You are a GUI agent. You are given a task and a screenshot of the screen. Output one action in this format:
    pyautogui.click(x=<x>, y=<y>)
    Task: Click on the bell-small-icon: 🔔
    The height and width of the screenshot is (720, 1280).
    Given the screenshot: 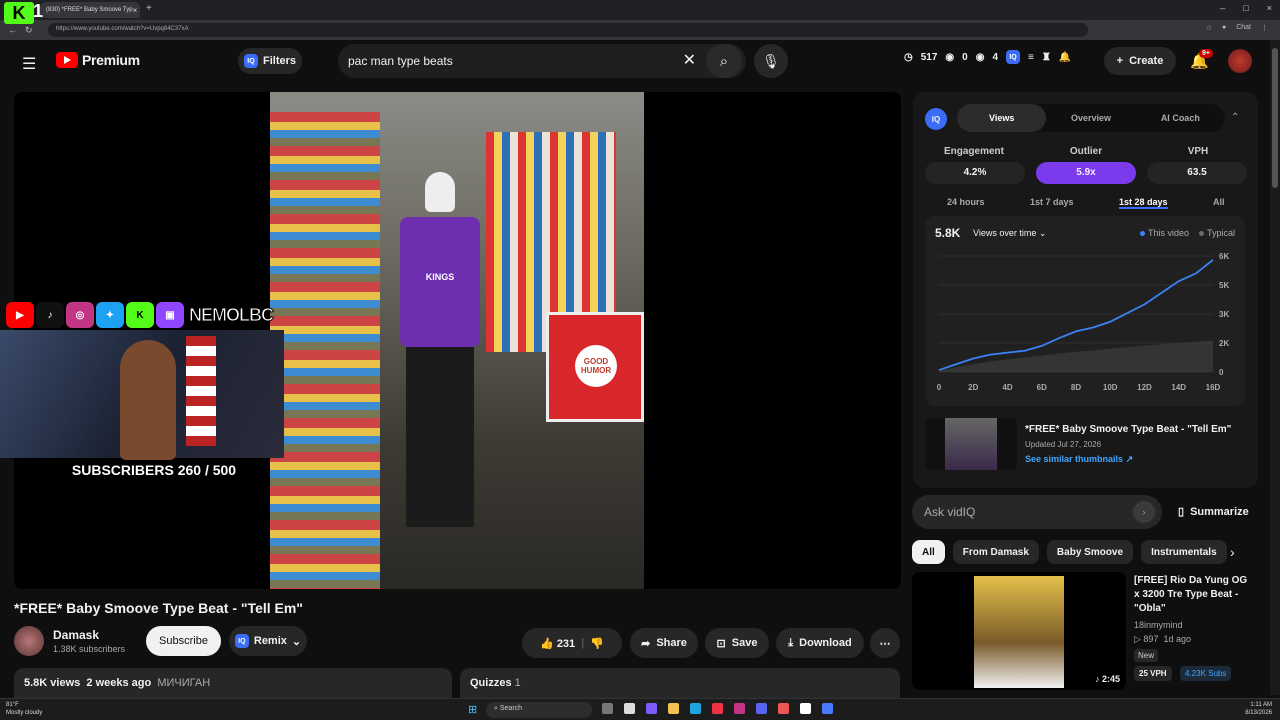 What is the action you would take?
    pyautogui.click(x=1065, y=57)
    